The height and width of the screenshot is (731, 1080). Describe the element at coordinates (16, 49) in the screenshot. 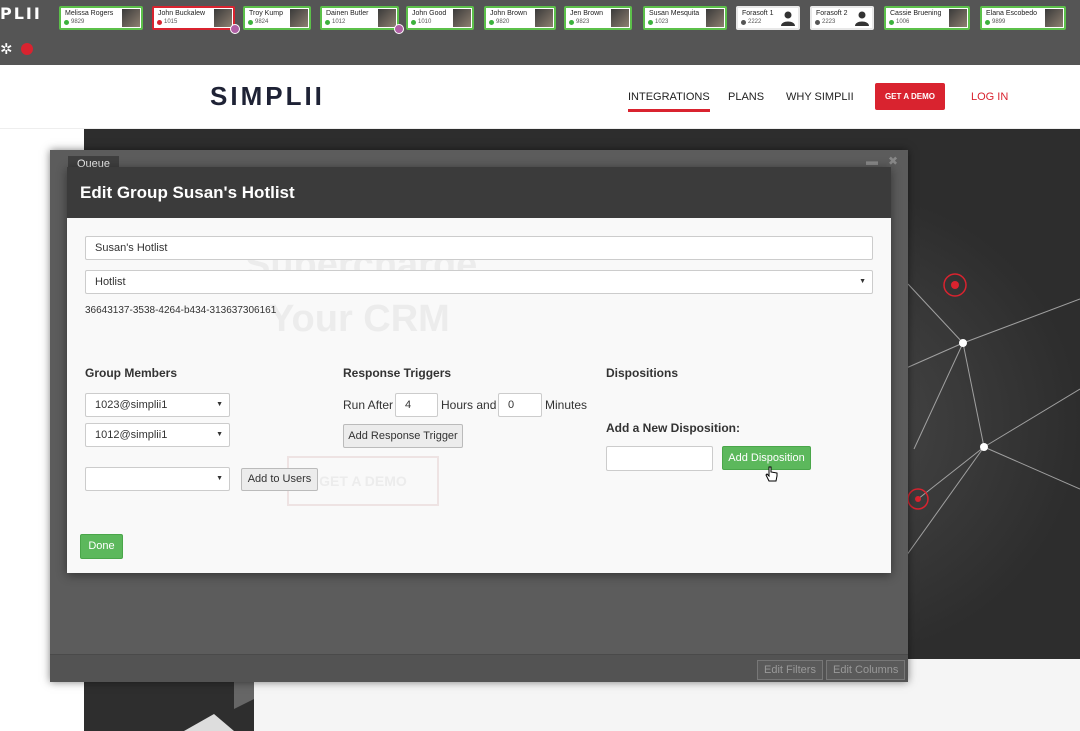

I see `toolbar-icons: ✲` at that location.